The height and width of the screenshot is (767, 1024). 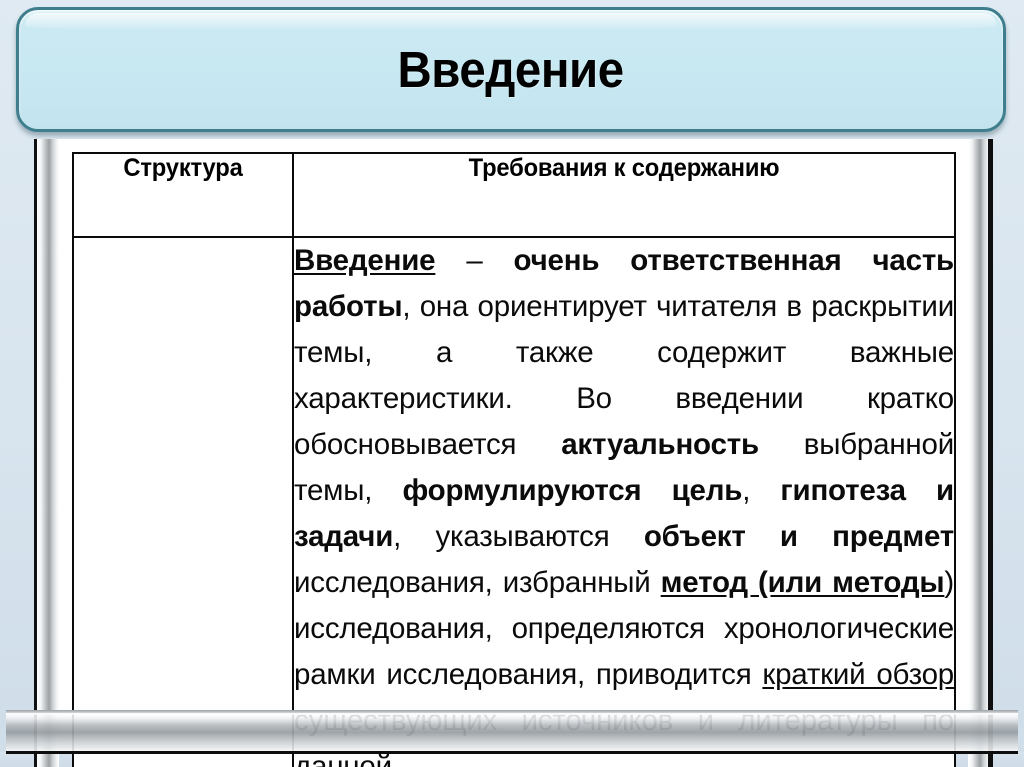 I want to click on text-run-0: Введение, so click(x=365, y=260).